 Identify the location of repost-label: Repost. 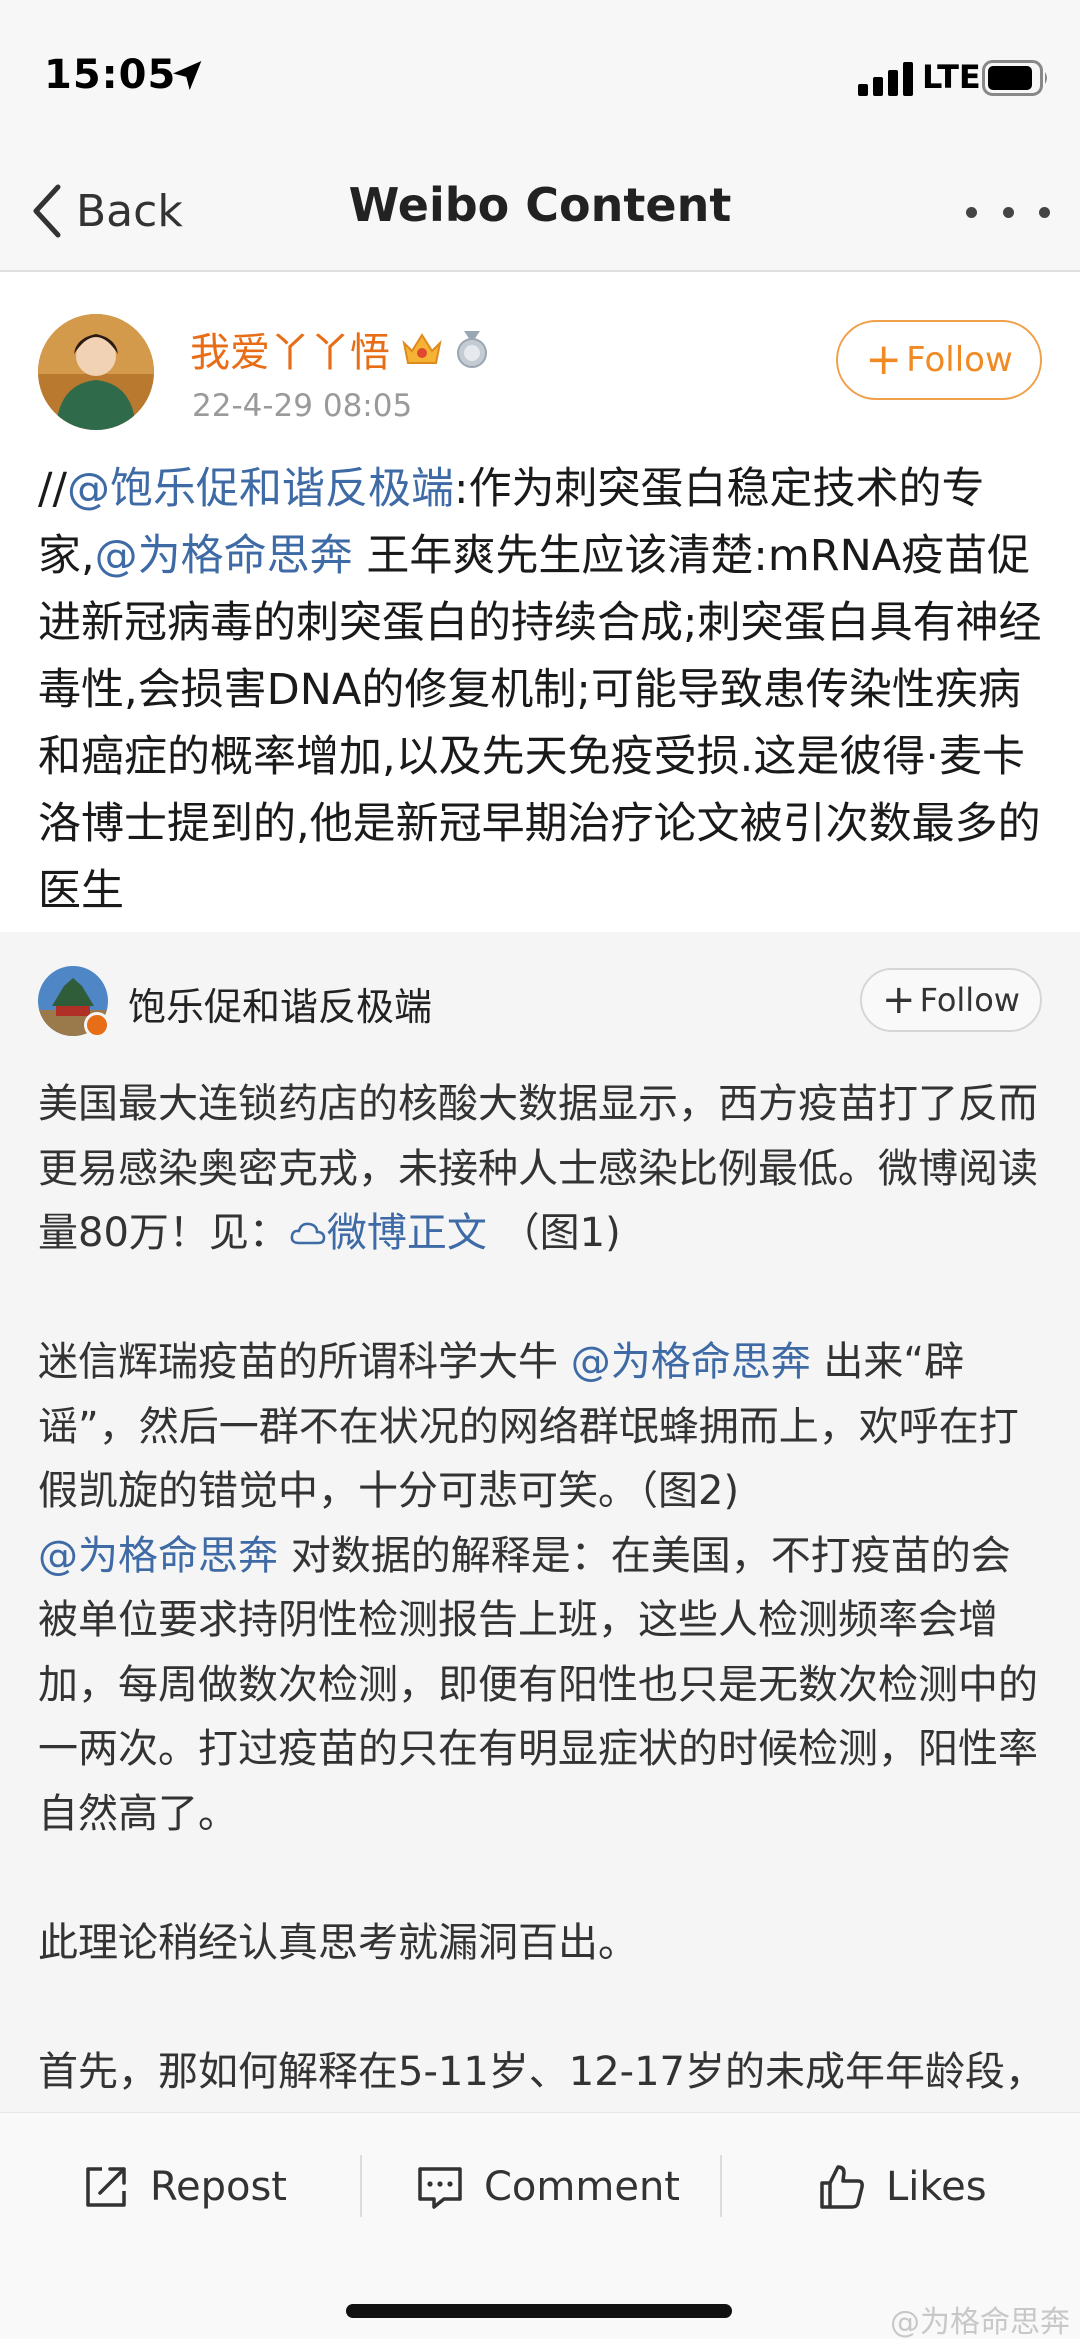
(218, 2187).